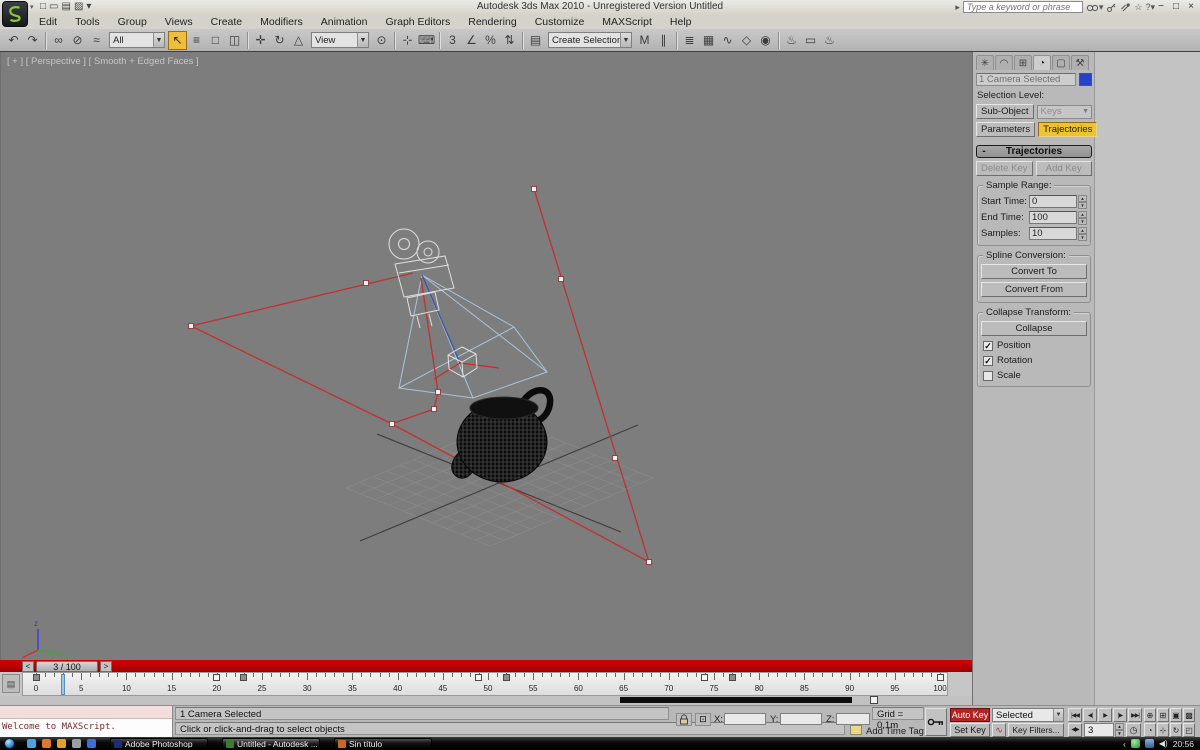 This screenshot has height=750, width=1200. I want to click on next-frame-button: |▶, so click(1120, 715).